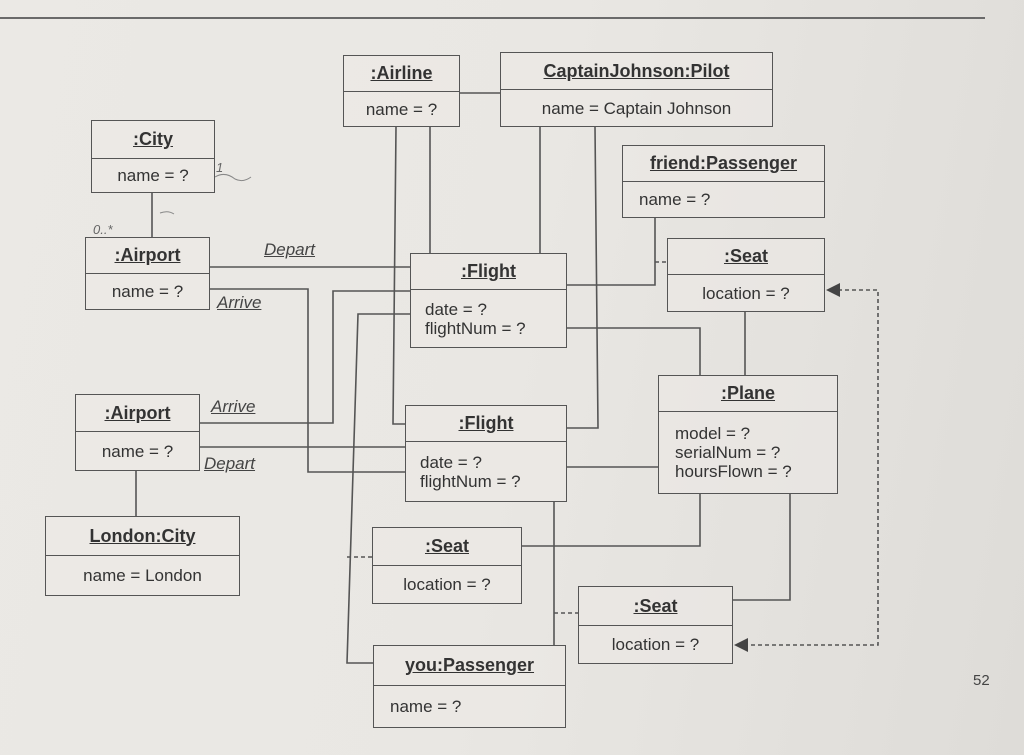 Image resolution: width=1024 pixels, height=755 pixels. What do you see at coordinates (142, 556) in the screenshot?
I see `object-london-city: London:City name = London` at bounding box center [142, 556].